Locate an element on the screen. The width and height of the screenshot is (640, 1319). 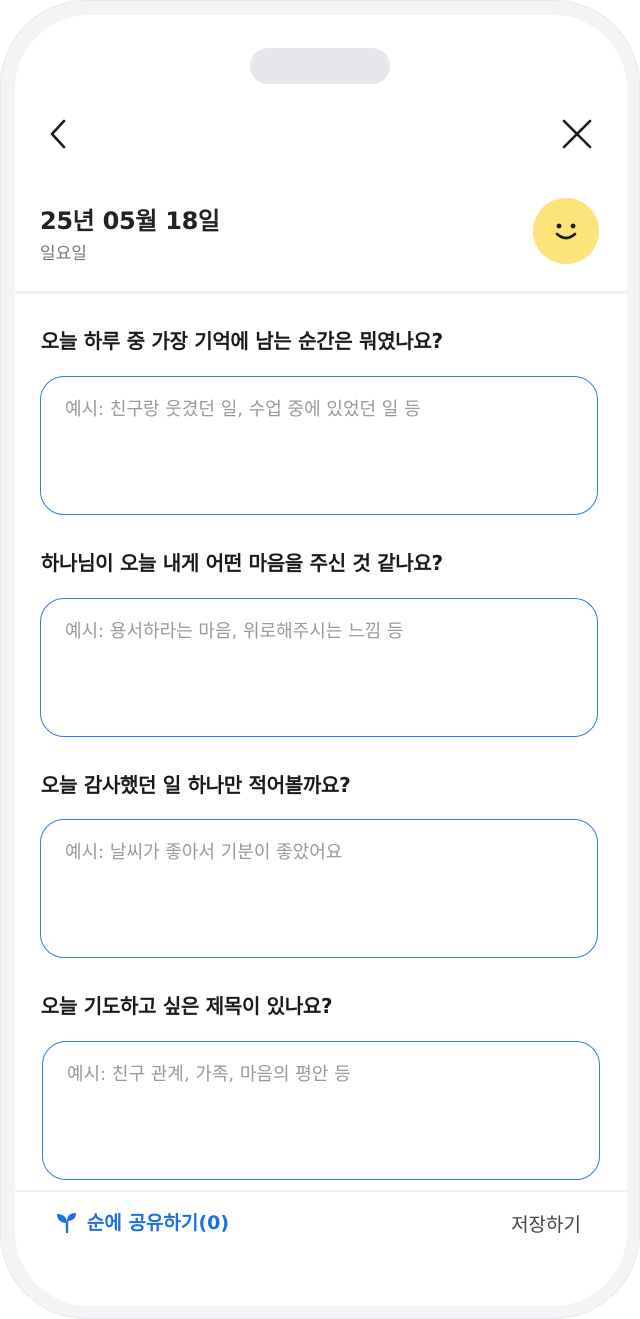
sprout-icon is located at coordinates (66, 1222).